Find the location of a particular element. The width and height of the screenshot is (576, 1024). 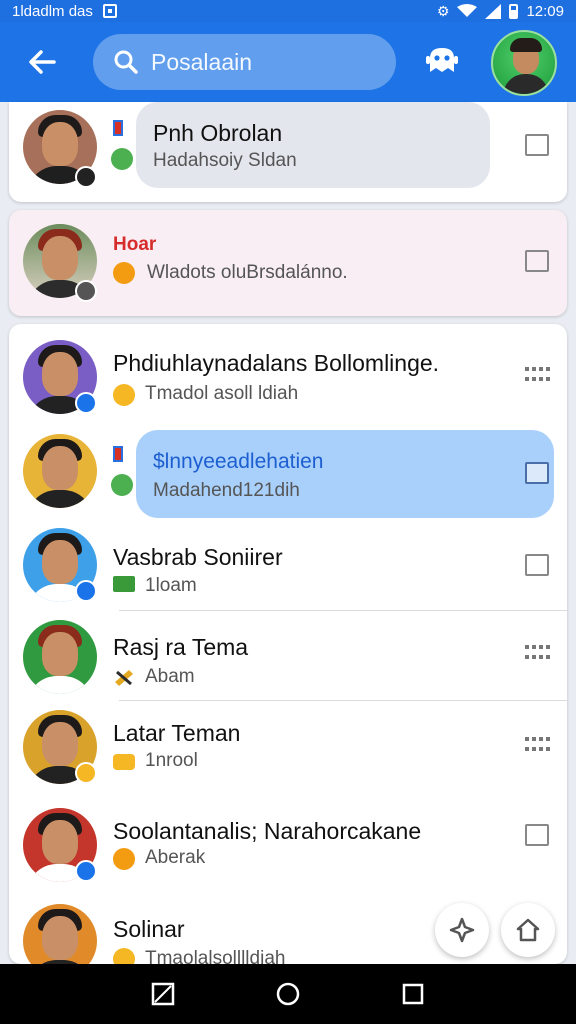

chat-row-7: Soolantanalis; Narahorcakane Aberak is located at coordinates (288, 847).